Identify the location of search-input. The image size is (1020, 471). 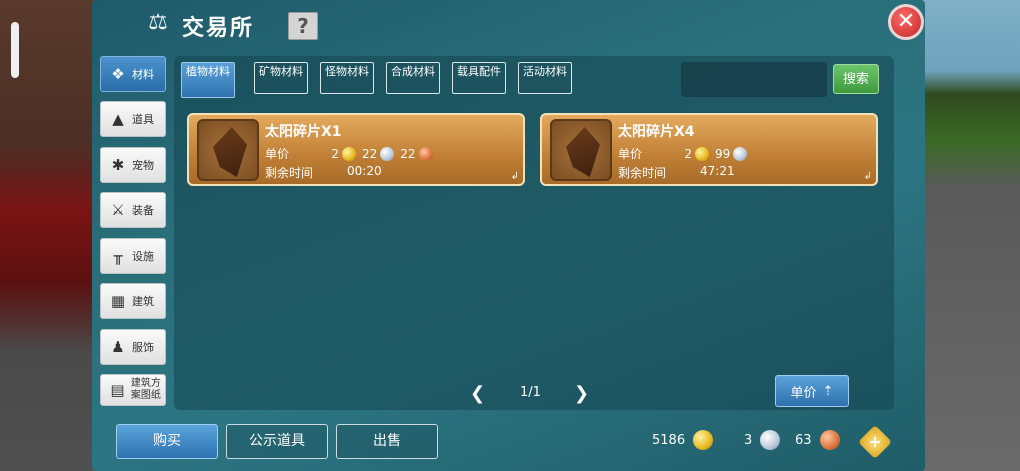
(754, 79).